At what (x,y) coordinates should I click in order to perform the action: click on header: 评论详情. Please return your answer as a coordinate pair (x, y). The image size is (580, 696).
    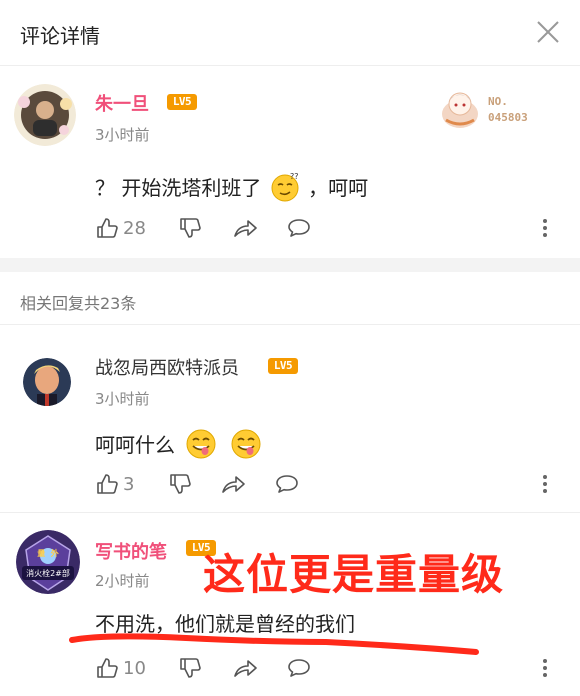
    Looking at the image, I should click on (290, 33).